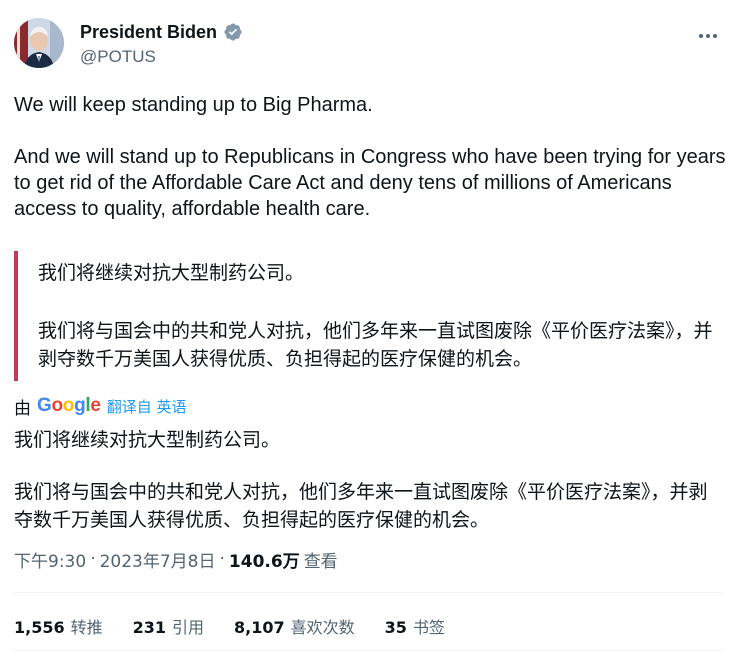  Describe the element at coordinates (158, 559) in the screenshot. I see `tweet-date: 2023年7月8日` at that location.